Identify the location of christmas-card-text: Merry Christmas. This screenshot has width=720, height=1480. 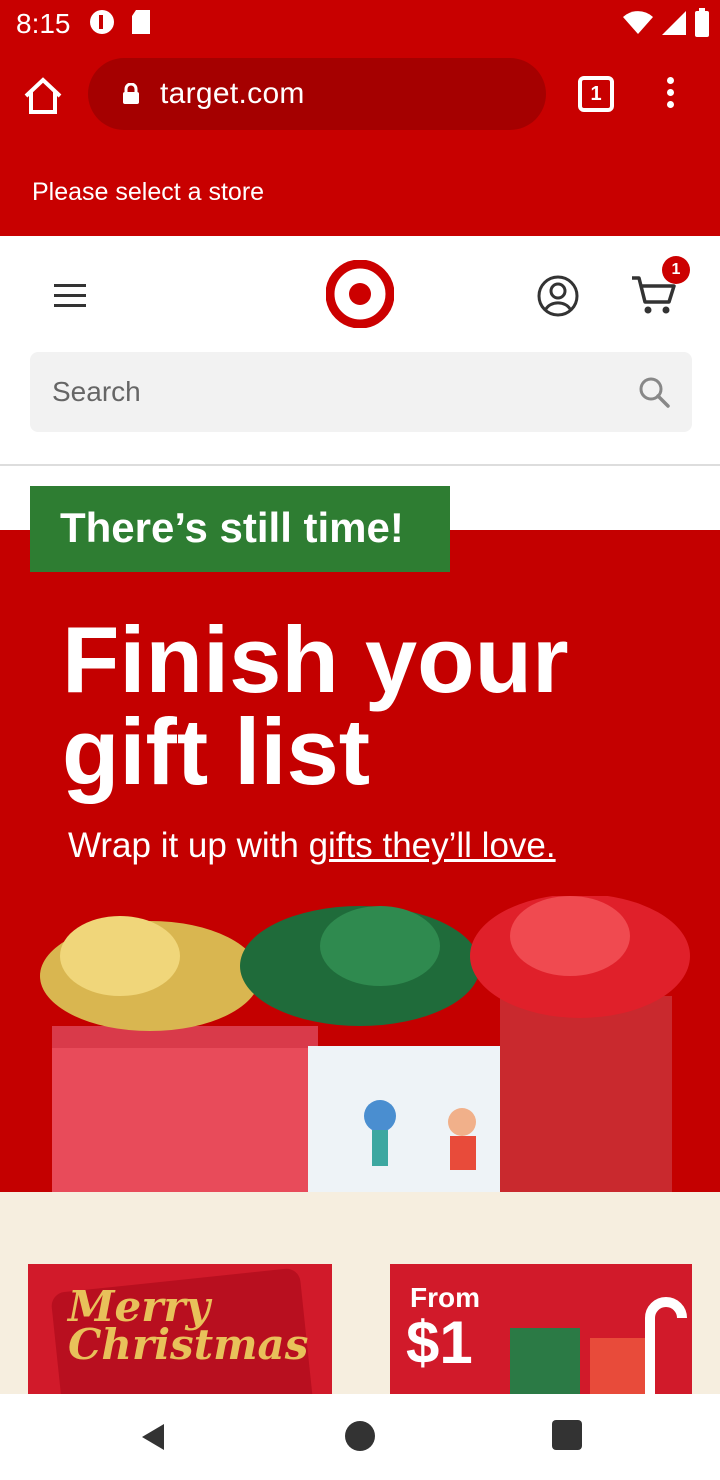
(188, 1327).